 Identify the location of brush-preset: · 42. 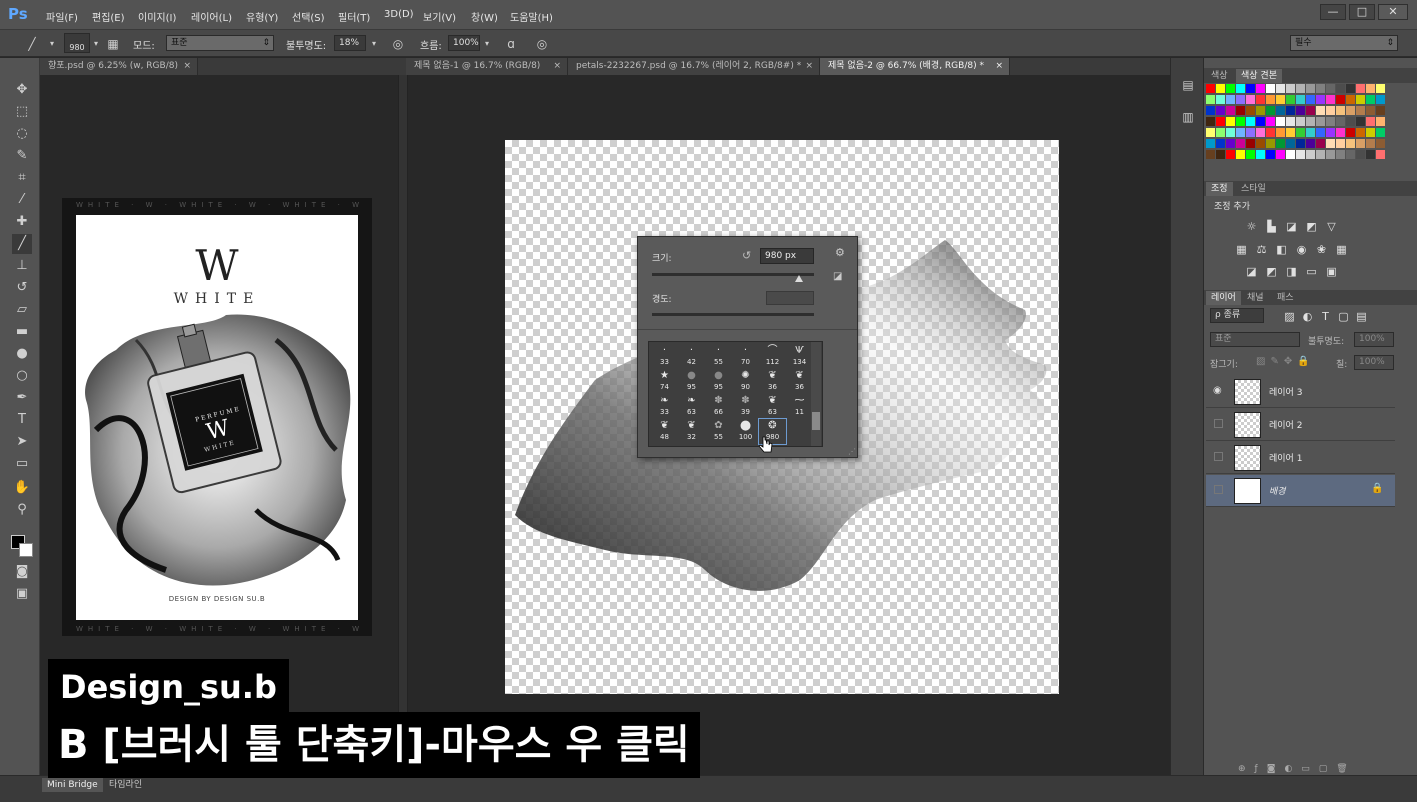
(691, 356).